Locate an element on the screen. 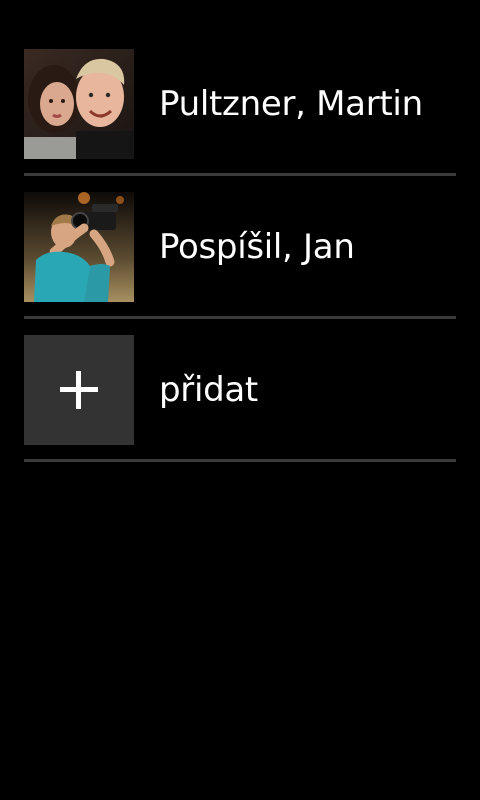 The width and height of the screenshot is (480, 800). contact-name: Pultzner, Martin is located at coordinates (291, 104).